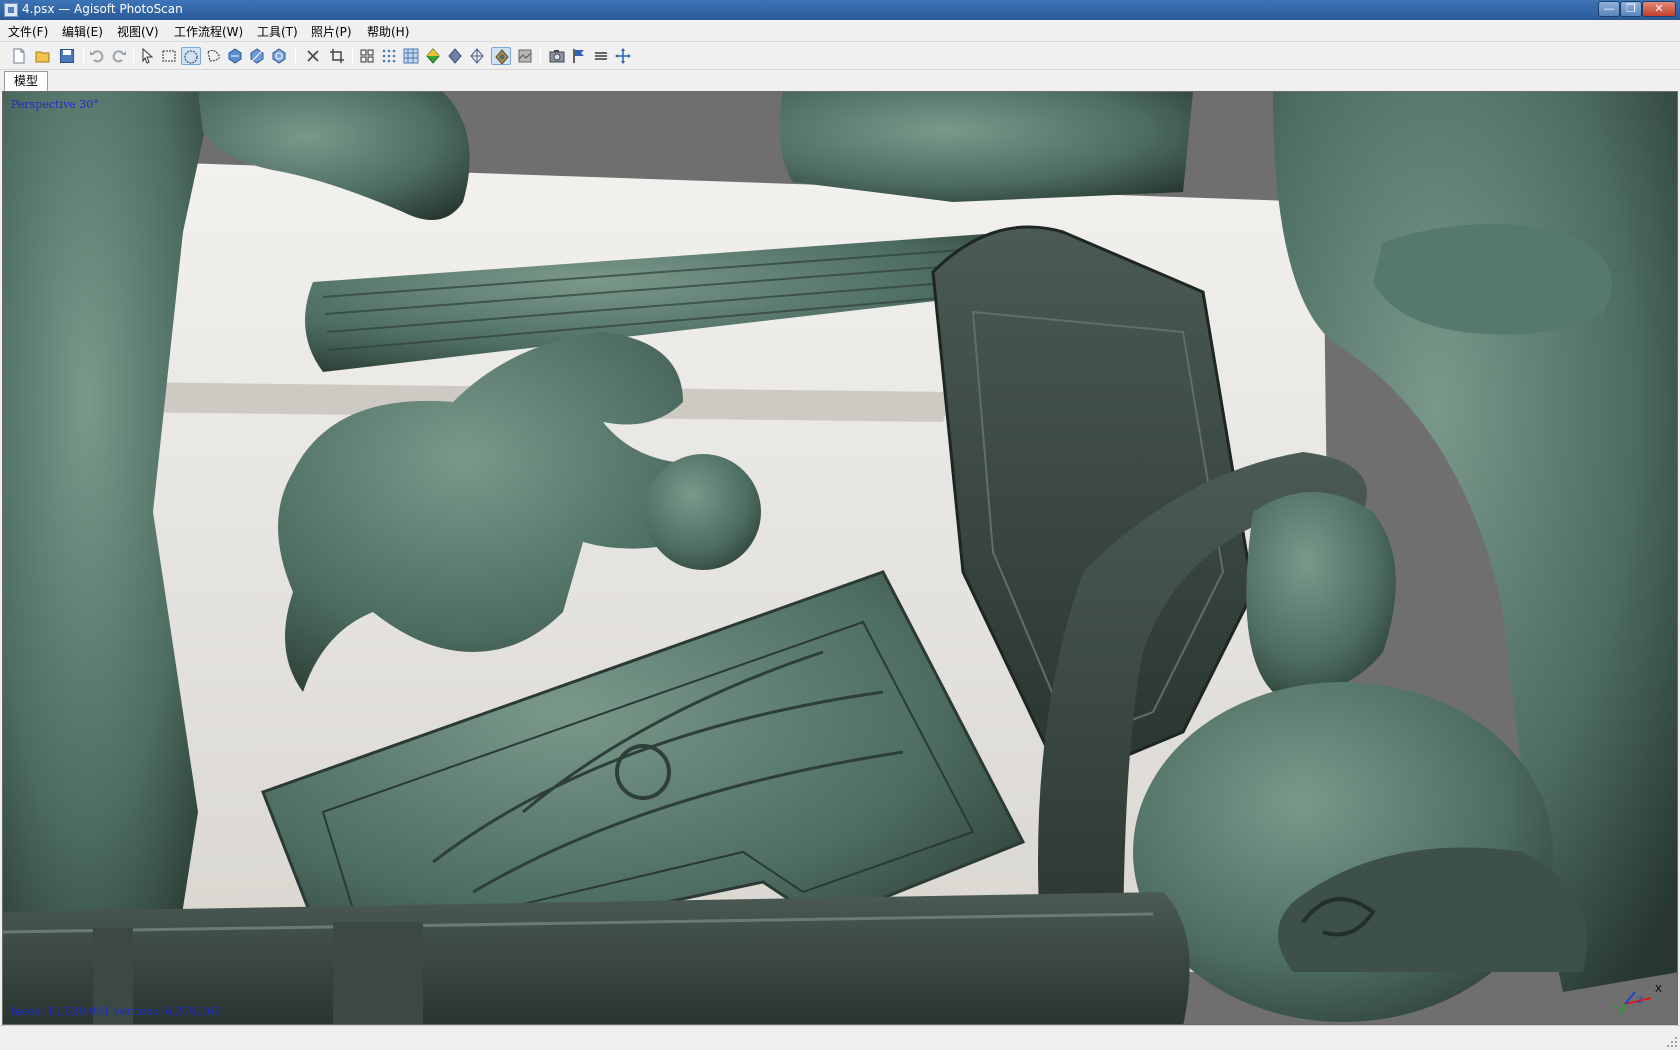  I want to click on menu-file: 文件(F), so click(28, 31).